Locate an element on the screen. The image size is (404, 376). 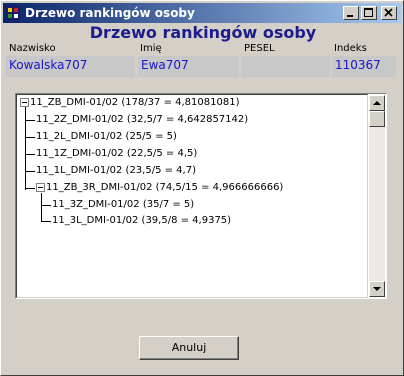
page-title: Drzewo rankingów osoby is located at coordinates (203, 32).